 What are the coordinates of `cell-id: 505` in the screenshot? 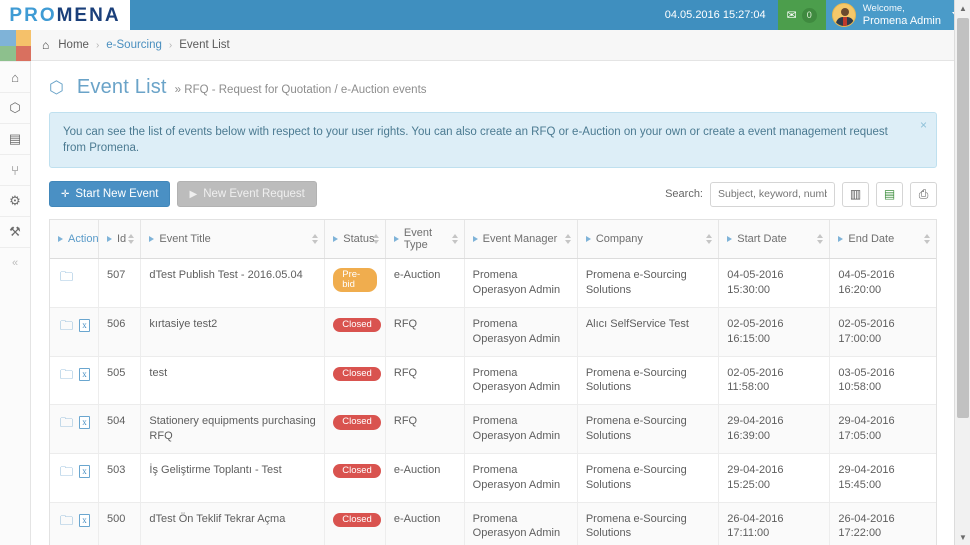 It's located at (120, 381).